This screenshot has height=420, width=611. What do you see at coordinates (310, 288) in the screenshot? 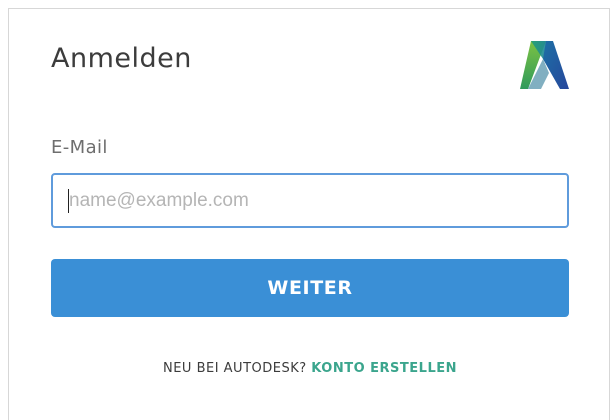
I see `continue-button: WEITER` at bounding box center [310, 288].